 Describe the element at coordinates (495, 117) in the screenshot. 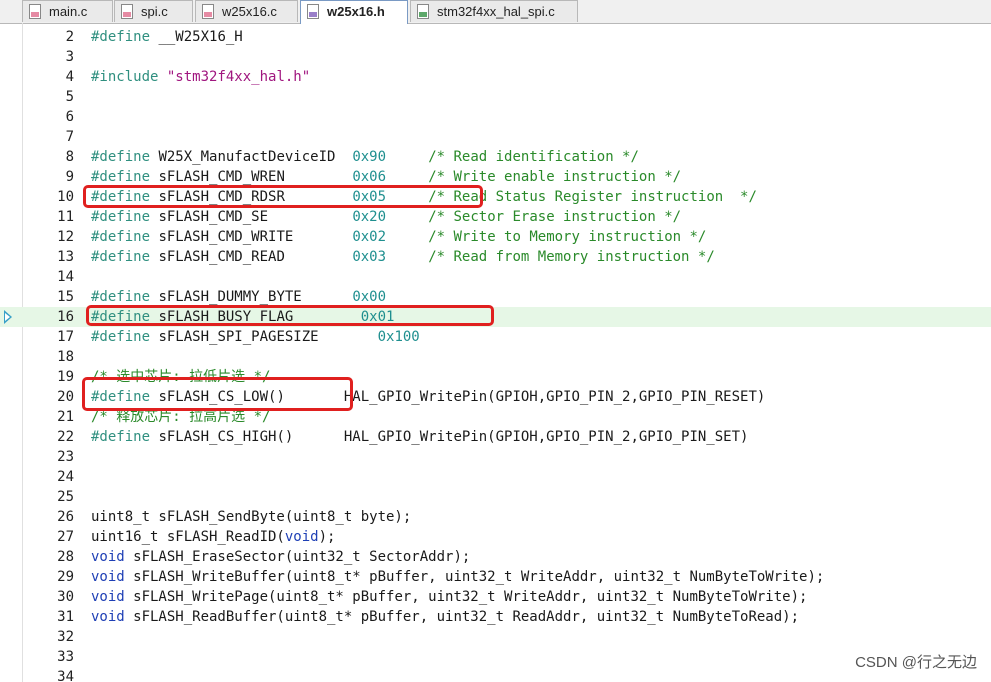

I see `code-line: 6` at that location.